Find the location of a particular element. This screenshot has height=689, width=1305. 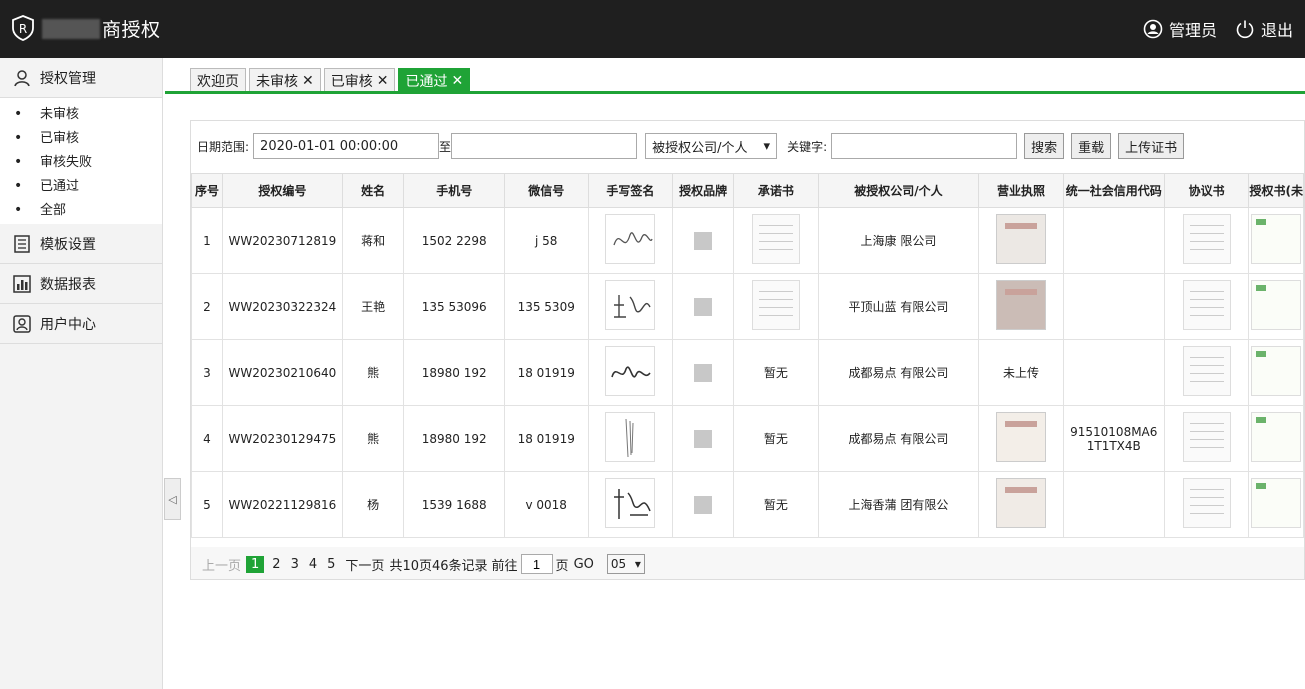

credit-code is located at coordinates (1113, 372).